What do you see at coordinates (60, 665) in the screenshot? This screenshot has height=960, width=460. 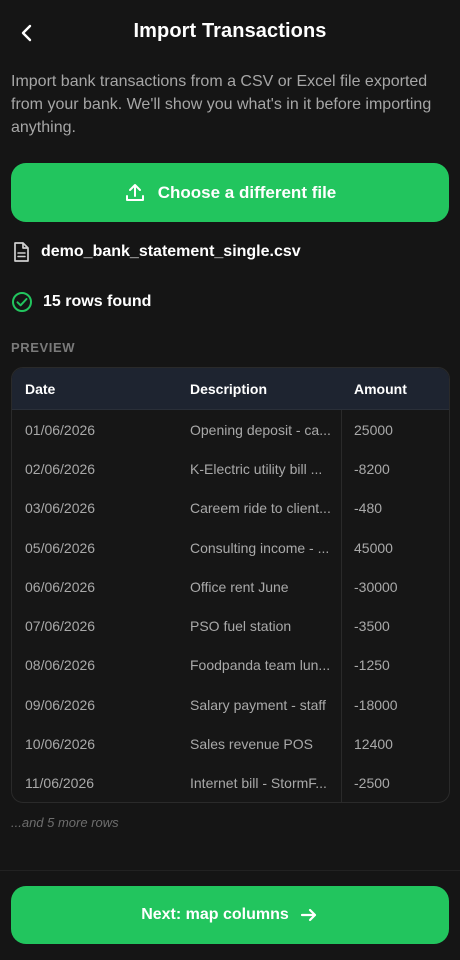 I see `cell-date: 08/06/2026` at bounding box center [60, 665].